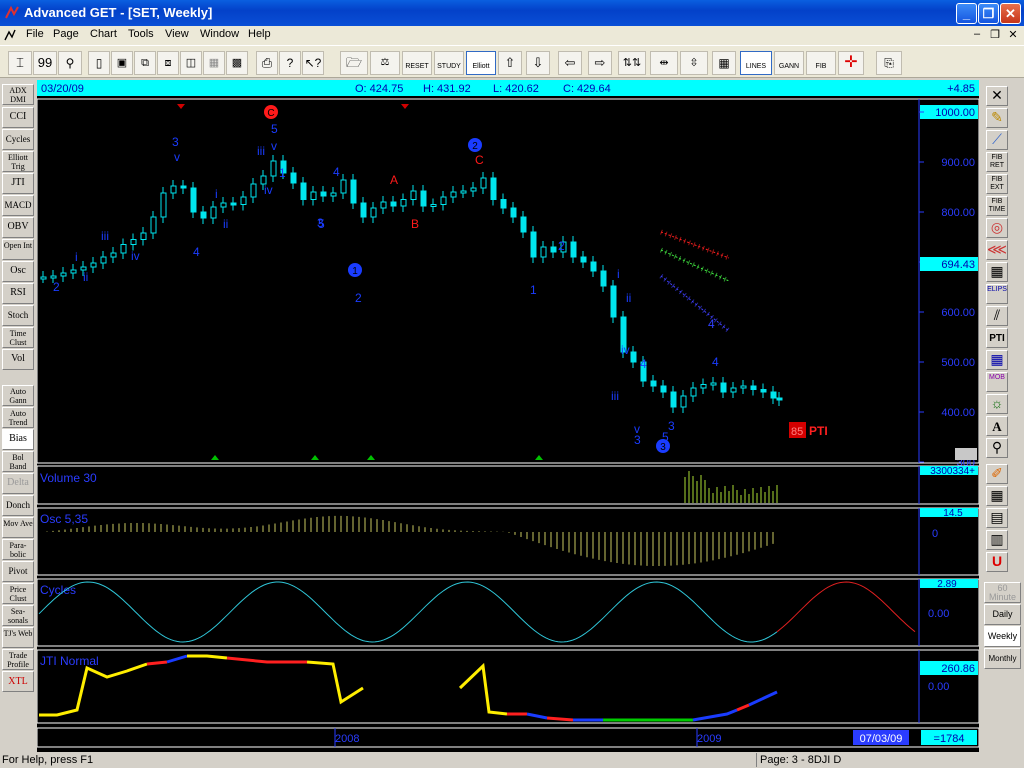  I want to click on eraser-icon: ✐, so click(997, 474).